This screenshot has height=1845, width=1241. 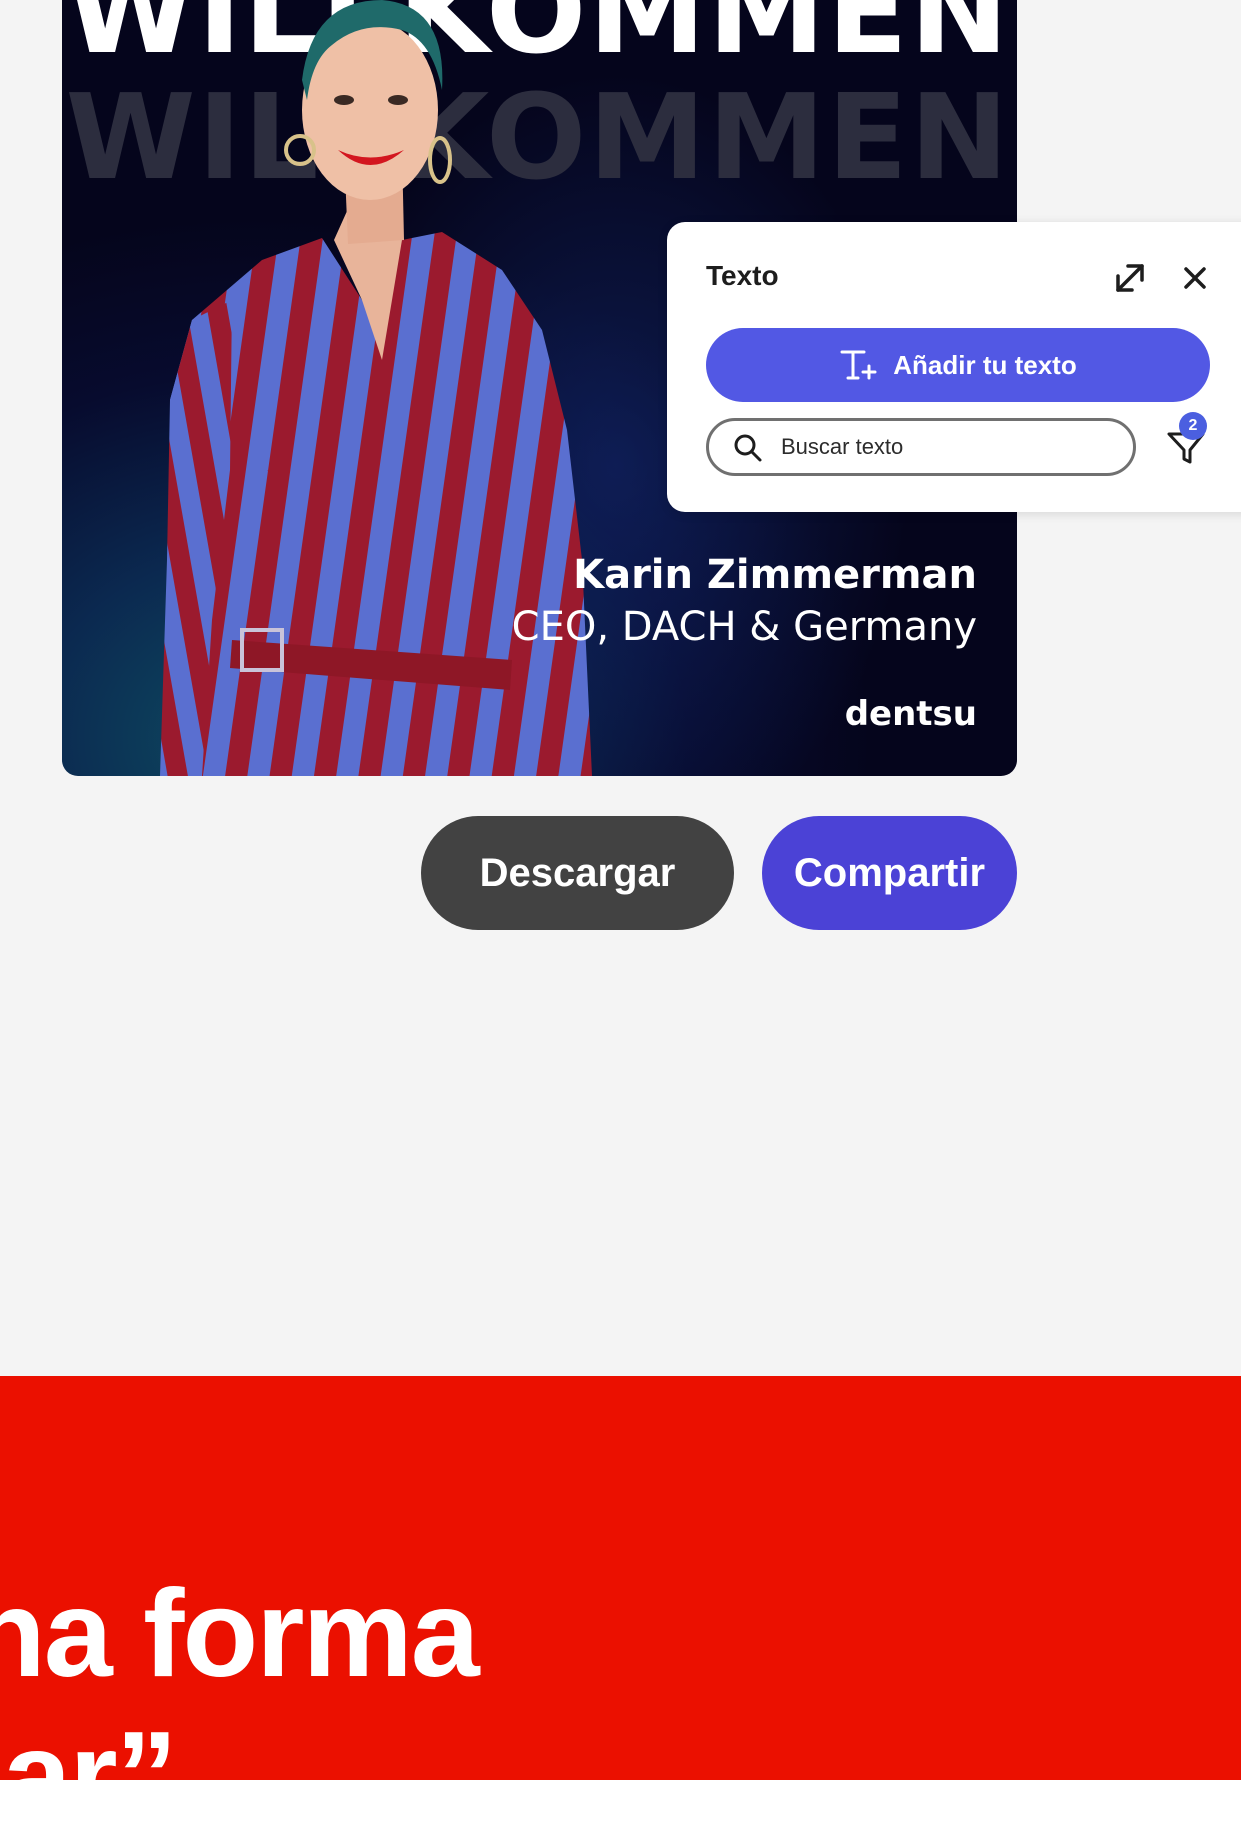 I want to click on text-panel-title: Texto, so click(x=742, y=275).